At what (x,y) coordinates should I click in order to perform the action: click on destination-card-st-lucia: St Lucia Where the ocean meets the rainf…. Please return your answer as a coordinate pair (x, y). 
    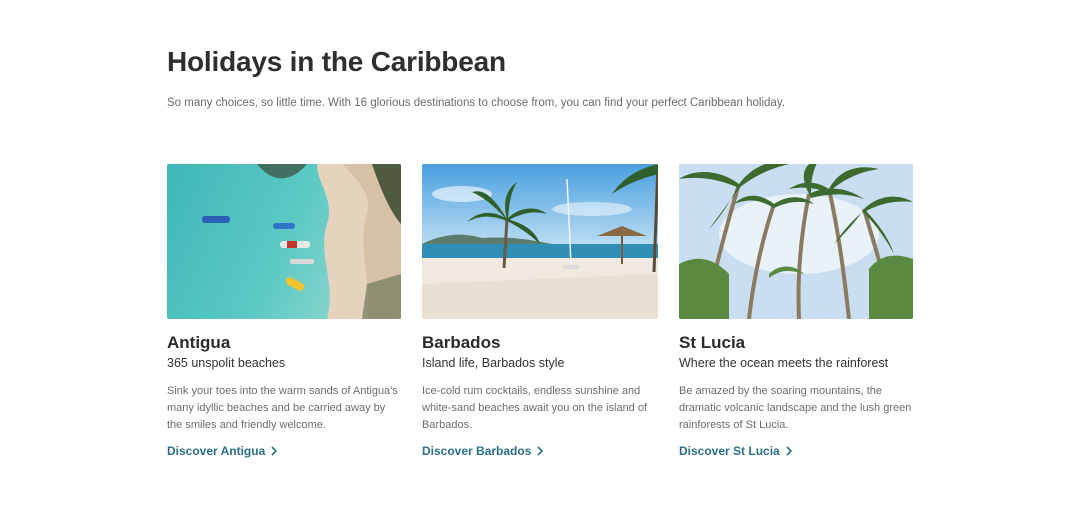
    Looking at the image, I should click on (796, 312).